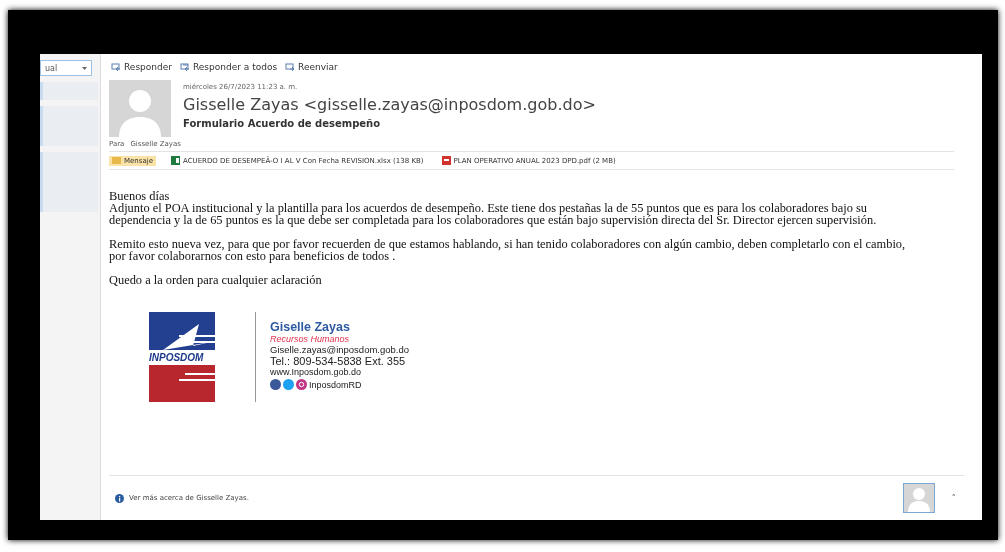 Image resolution: width=1005 pixels, height=552 pixels. Describe the element at coordinates (310, 327) in the screenshot. I see `signature-name: Giselle Zayas` at that location.